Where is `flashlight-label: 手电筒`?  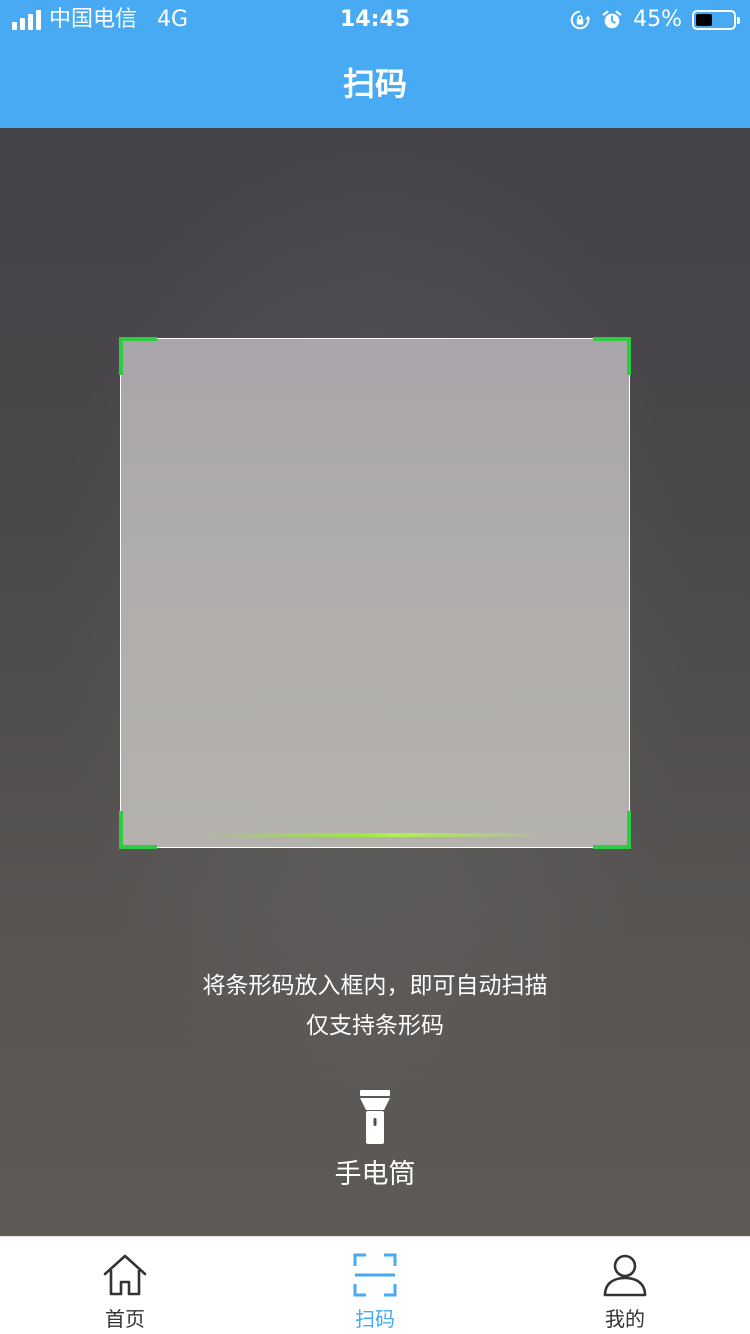
flashlight-label: 手电筒 is located at coordinates (375, 1174).